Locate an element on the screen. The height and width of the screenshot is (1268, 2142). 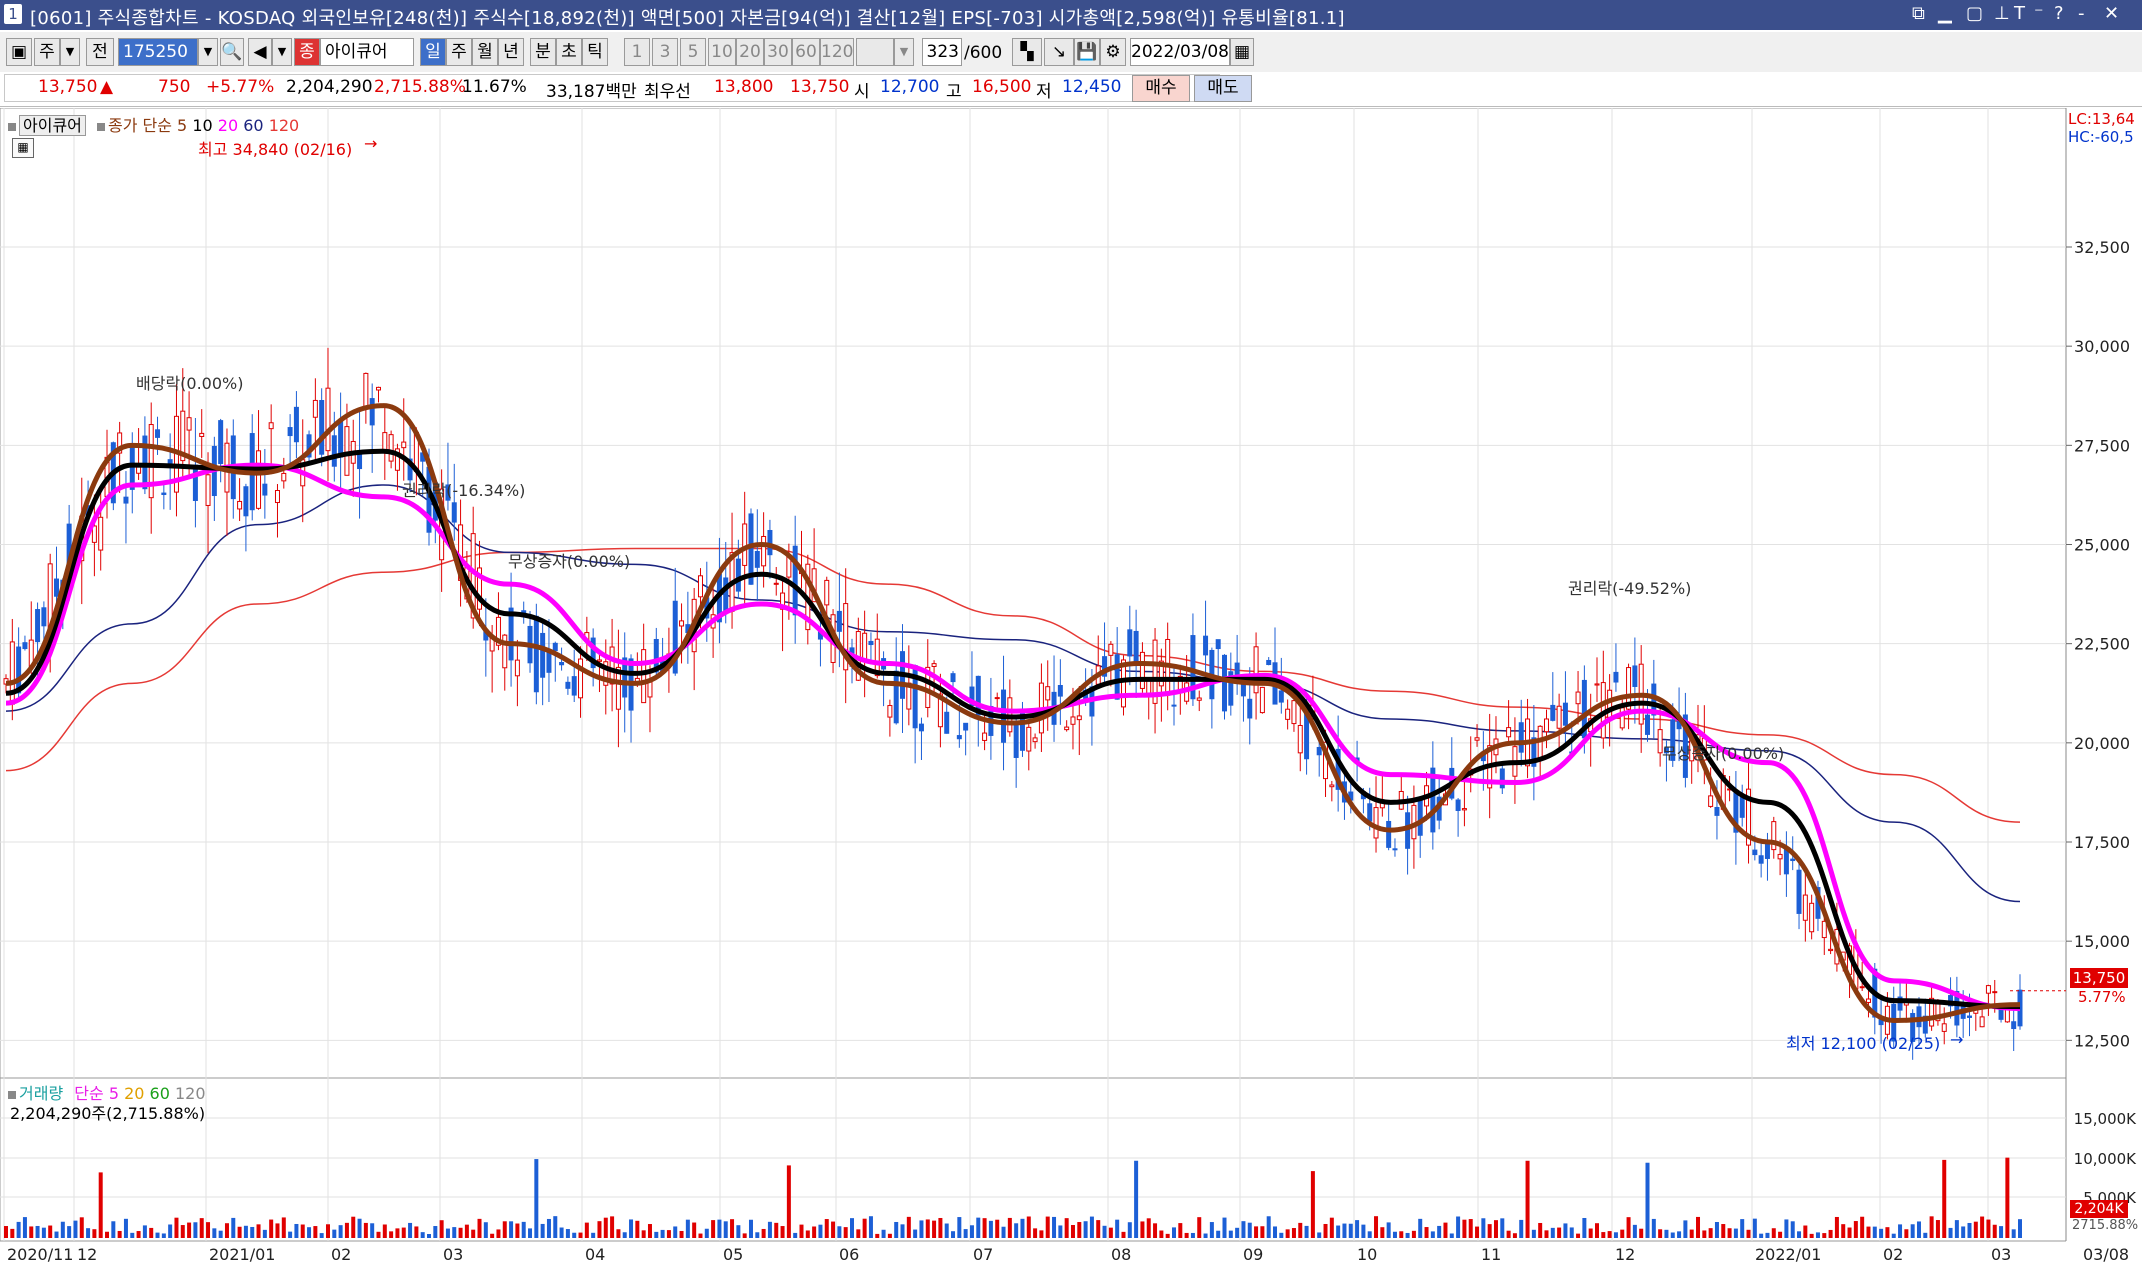
table-icon: ▦ is located at coordinates (23, 148).